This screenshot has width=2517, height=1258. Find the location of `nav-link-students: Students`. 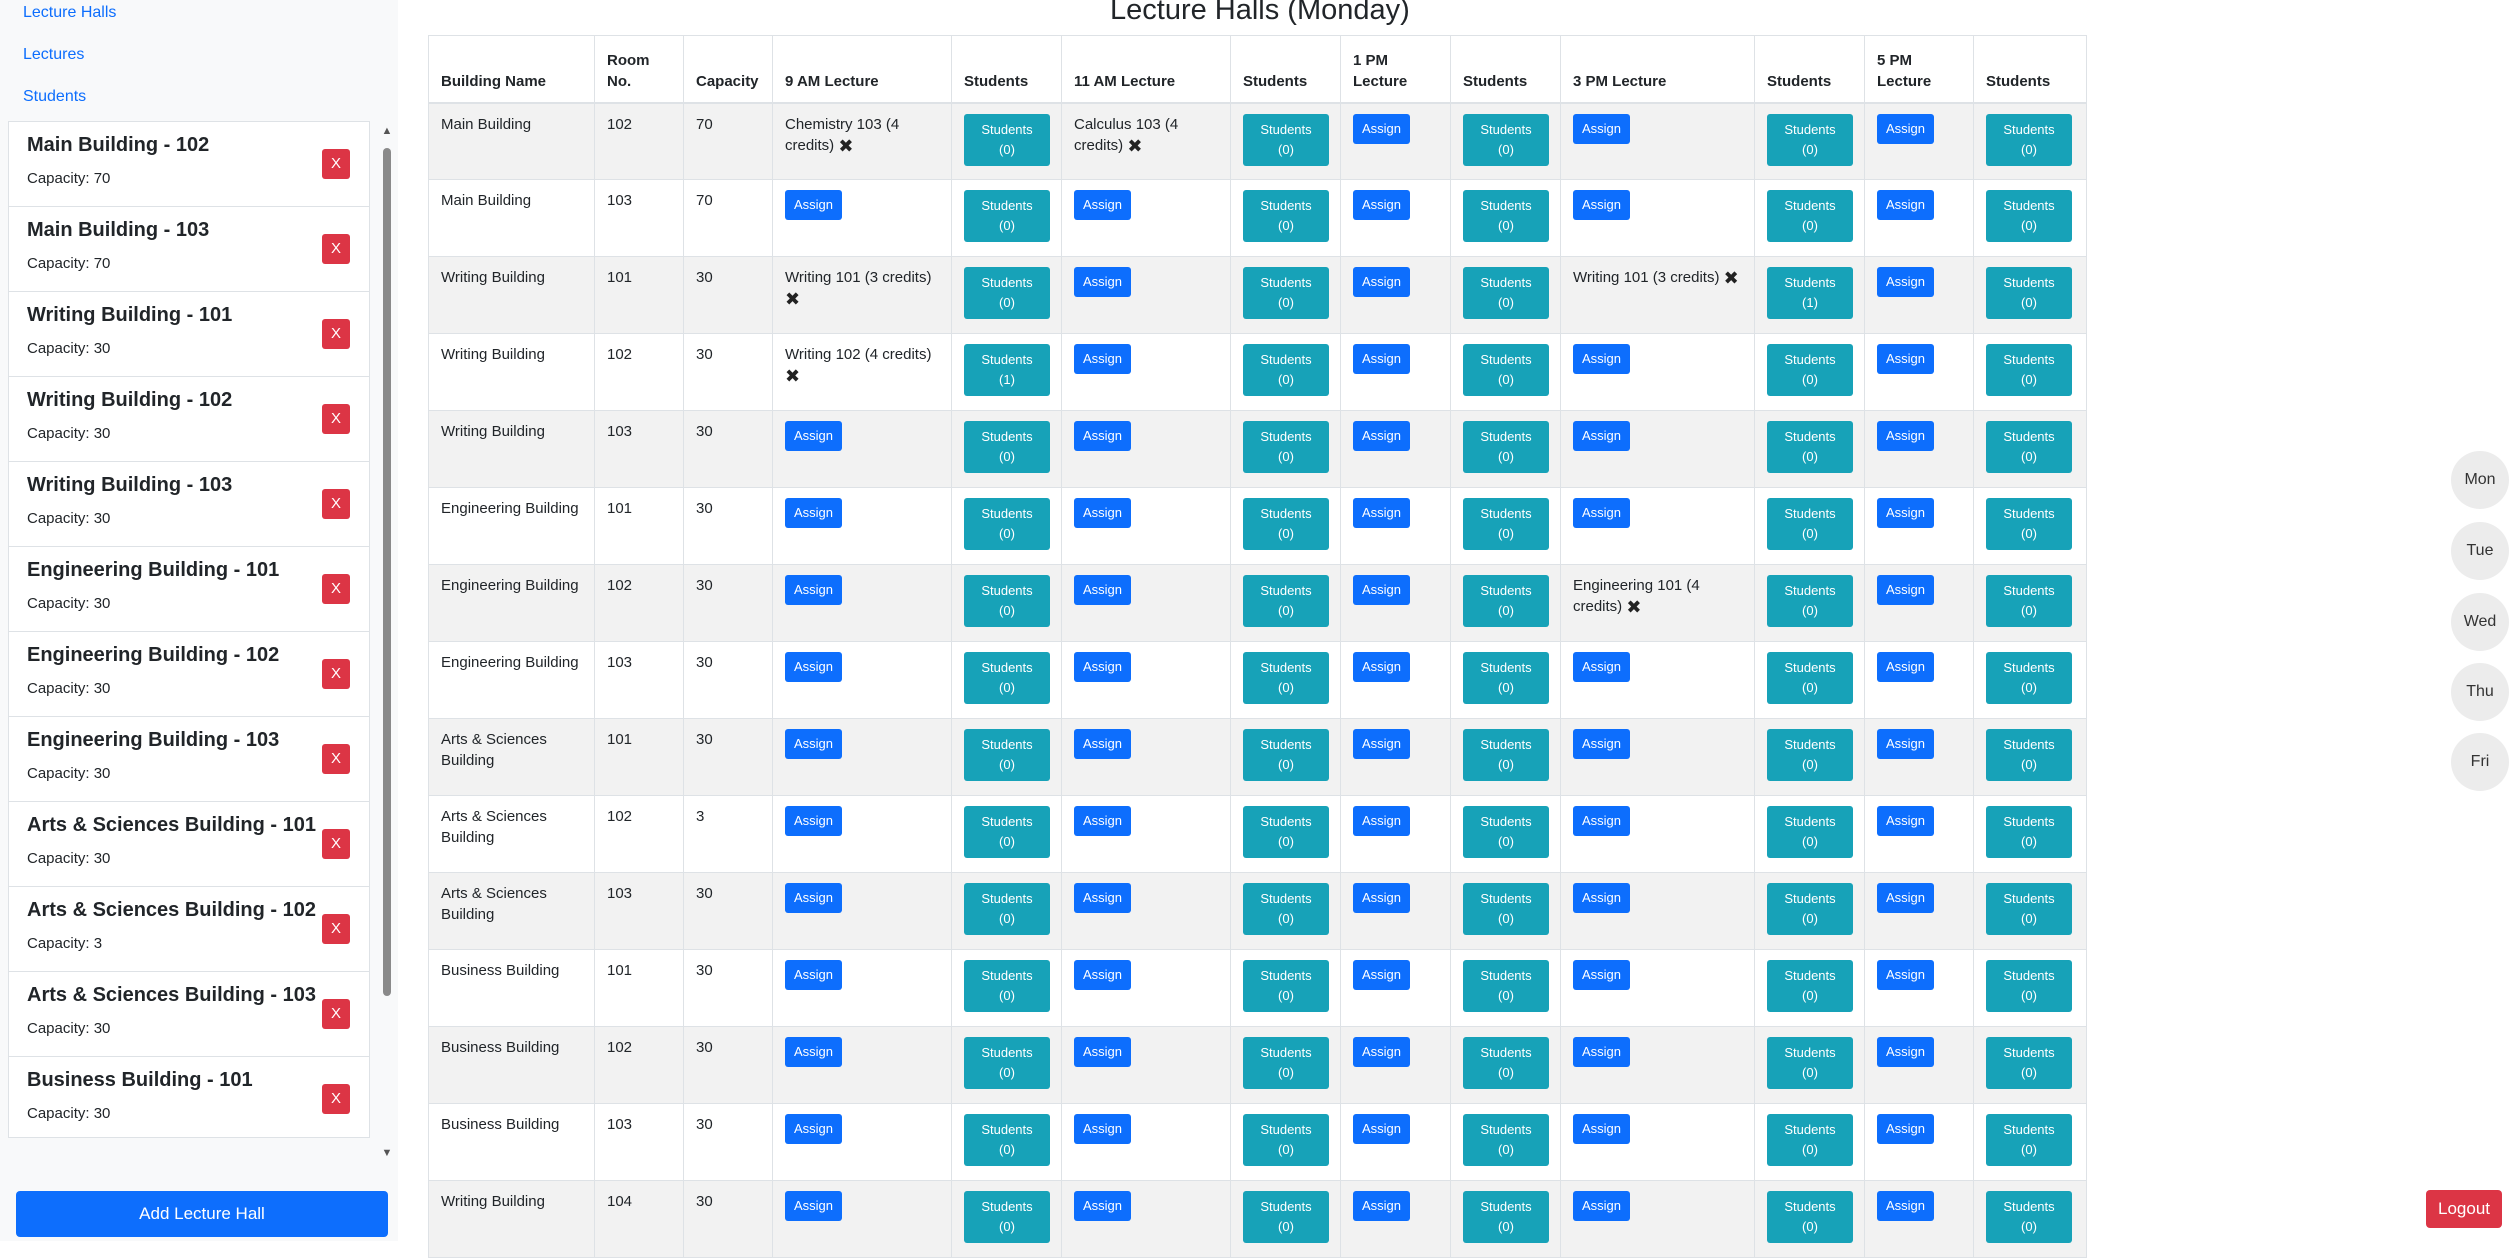

nav-link-students: Students is located at coordinates (54, 97).